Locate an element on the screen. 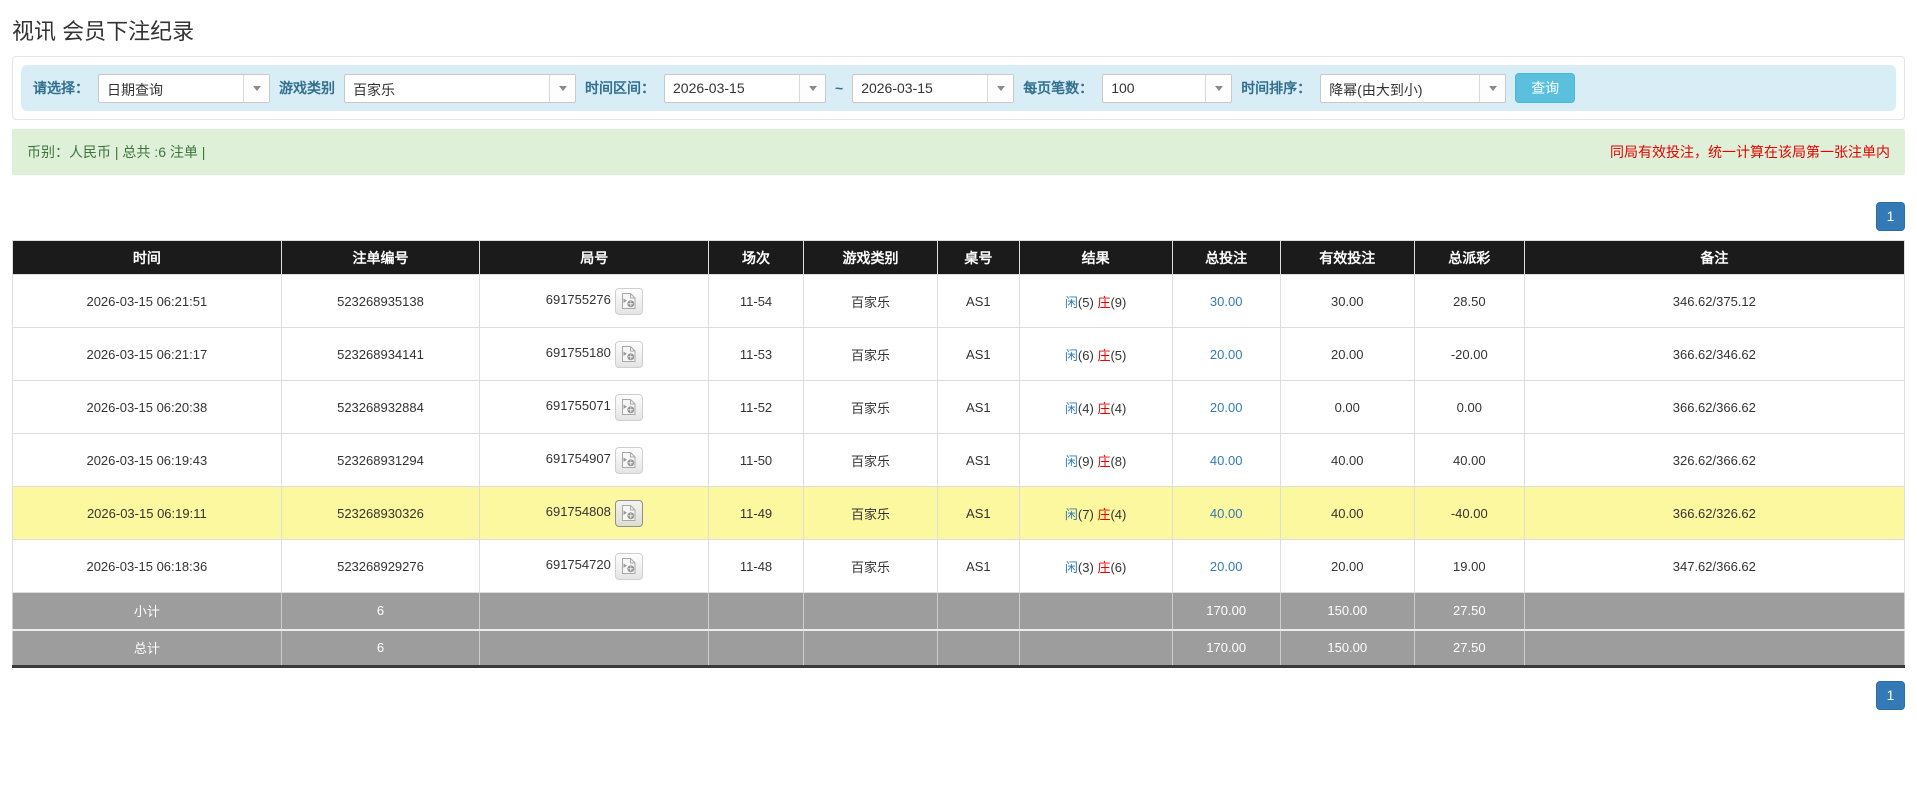 The height and width of the screenshot is (801, 1917). column-header: 时间 is located at coordinates (147, 257).